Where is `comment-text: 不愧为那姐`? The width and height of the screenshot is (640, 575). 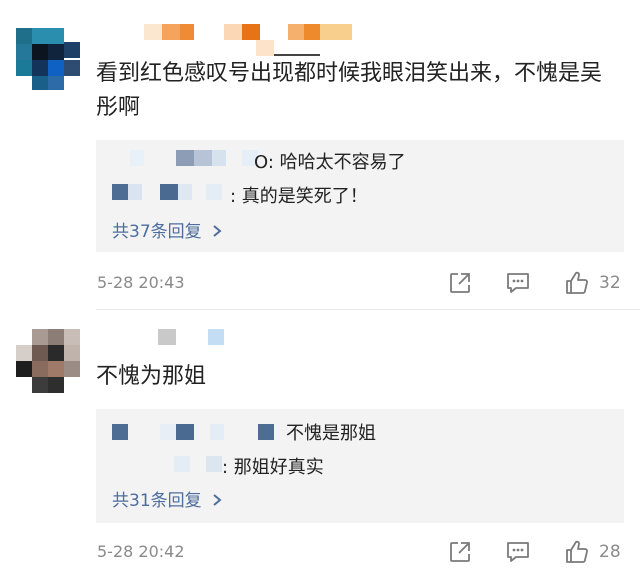 comment-text: 不愧为那姐 is located at coordinates (151, 376).